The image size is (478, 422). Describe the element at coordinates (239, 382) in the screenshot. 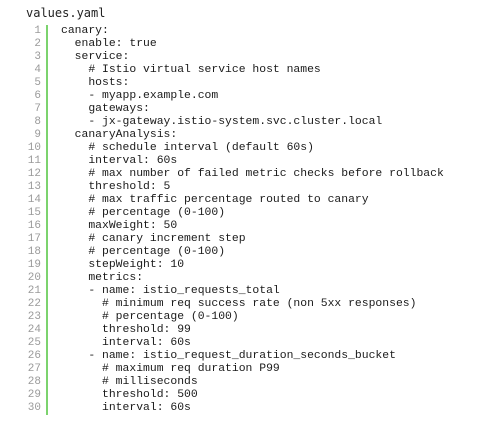

I see `code-line: 28 # milliseconds` at that location.